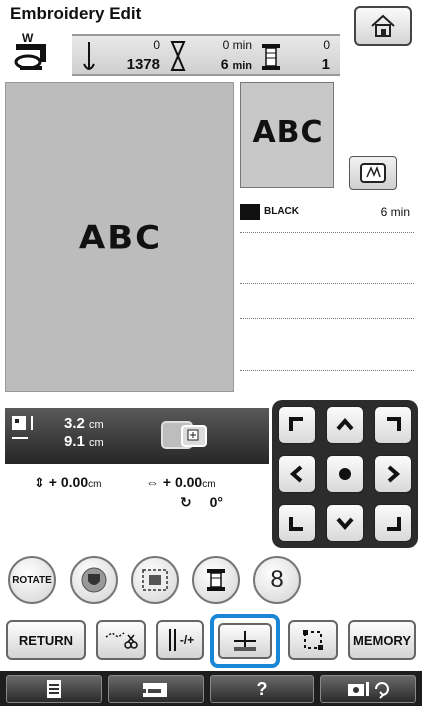  I want to click on time-total: 6 min, so click(224, 64).